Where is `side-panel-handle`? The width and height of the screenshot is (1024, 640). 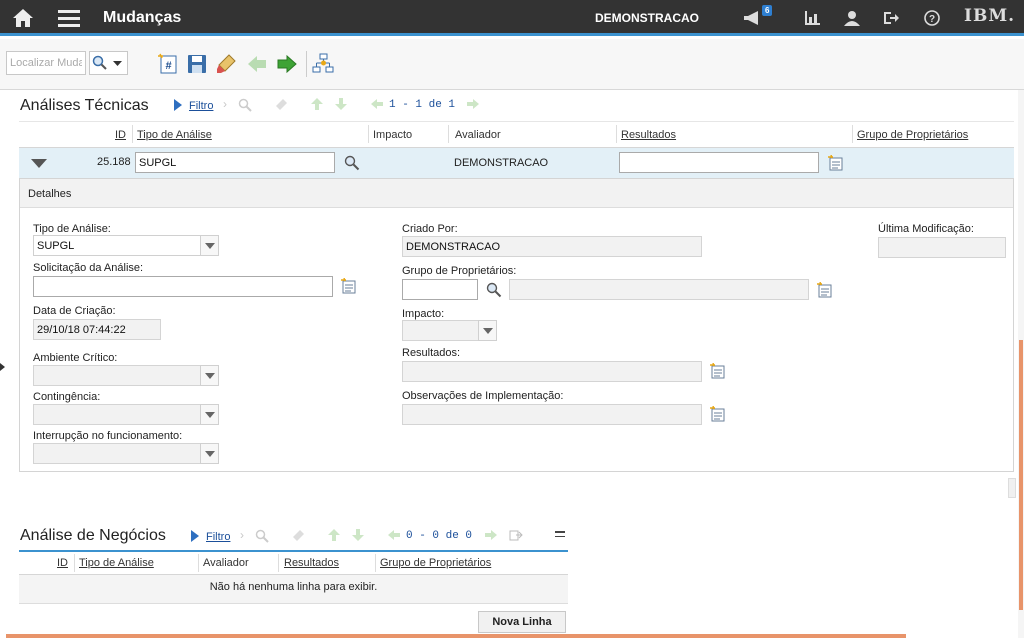 side-panel-handle is located at coordinates (2, 367).